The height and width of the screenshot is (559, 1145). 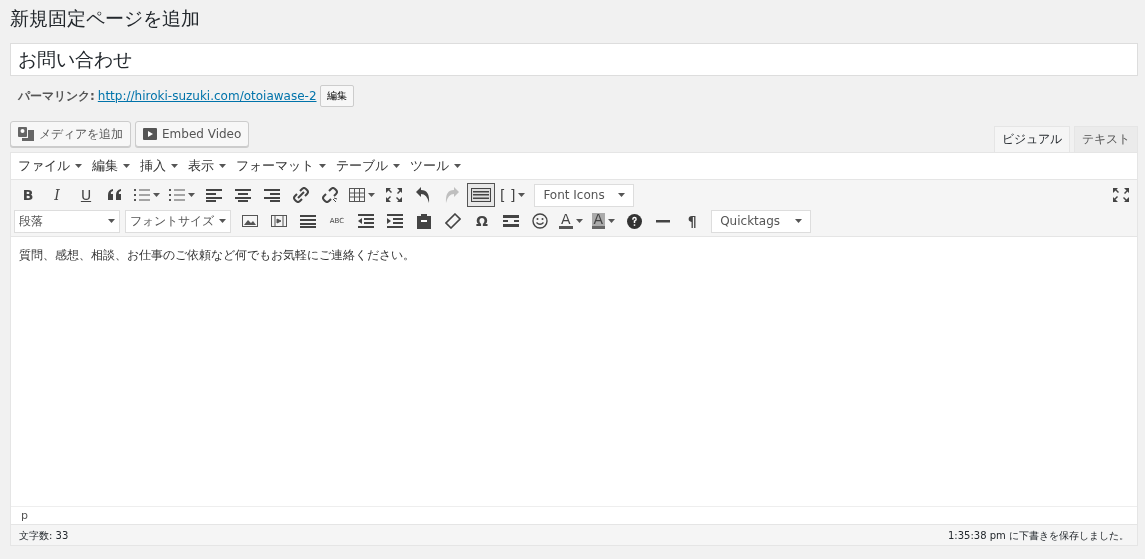 What do you see at coordinates (574, 59) in the screenshot?
I see `title-field: お問い合わせ` at bounding box center [574, 59].